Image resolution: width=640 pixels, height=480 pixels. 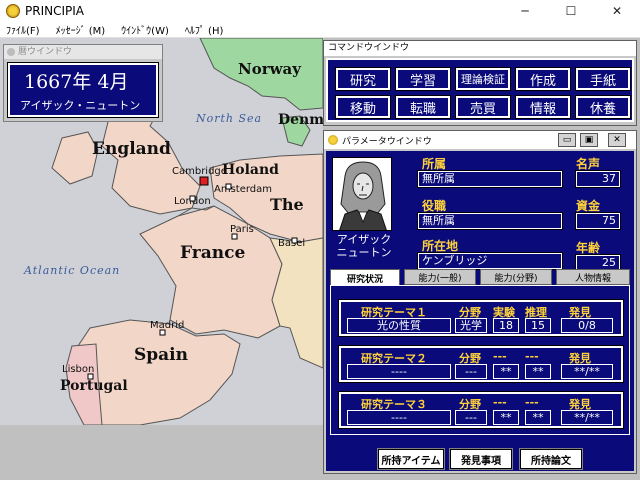 What do you see at coordinates (490, 221) in the screenshot?
I see `position-value: 無所属` at bounding box center [490, 221].